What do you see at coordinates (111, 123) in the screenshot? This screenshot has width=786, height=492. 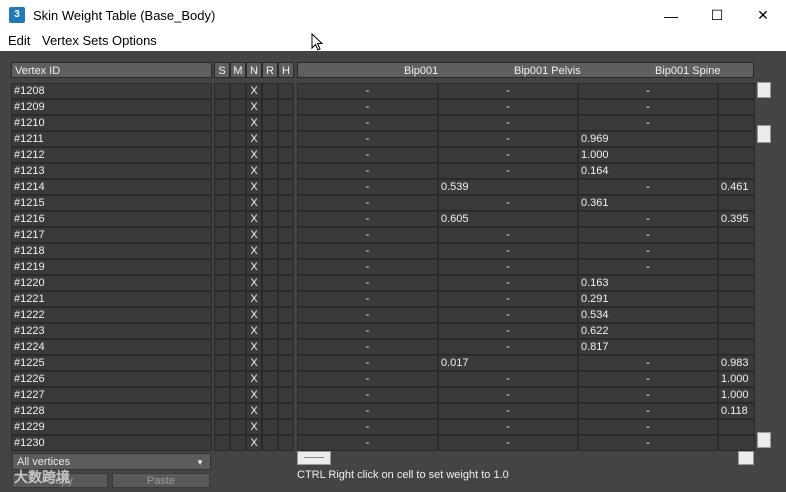 I see `vertex-id-cell: #1210` at bounding box center [111, 123].